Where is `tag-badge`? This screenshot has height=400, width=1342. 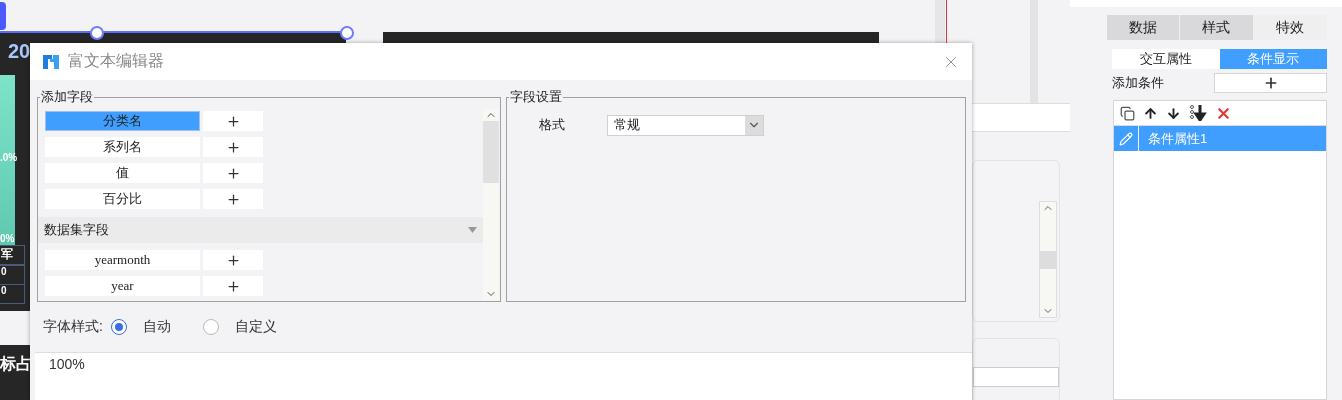
tag-badge is located at coordinates (3, 16).